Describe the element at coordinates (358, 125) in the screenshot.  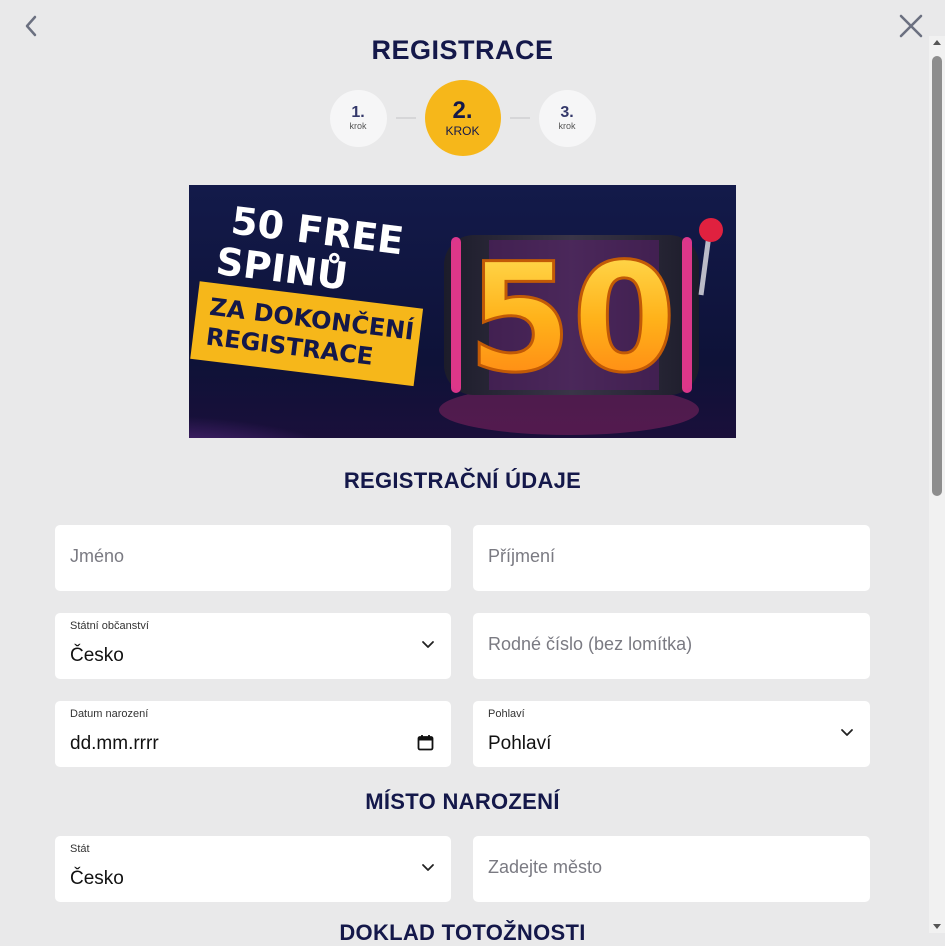
I see `step-1-label: krok` at that location.